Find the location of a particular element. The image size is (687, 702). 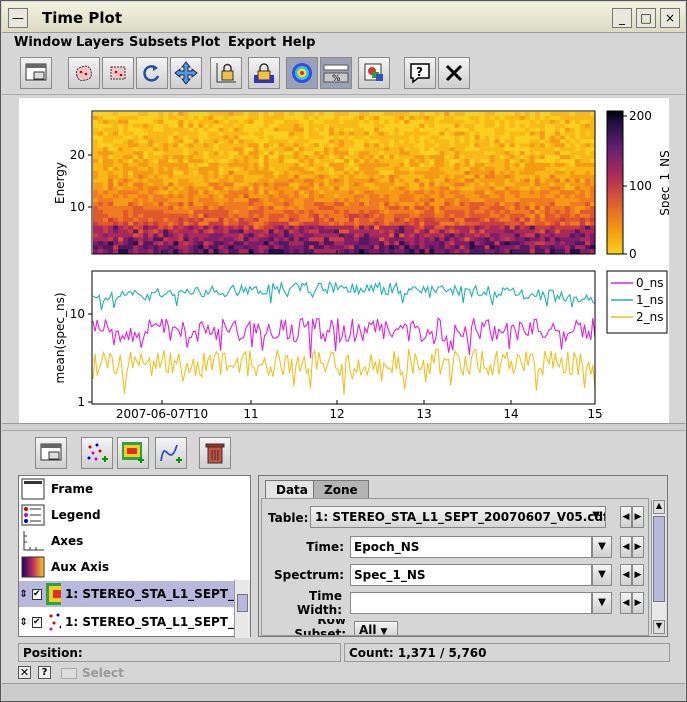

minimize-button: _ is located at coordinates (622, 18).